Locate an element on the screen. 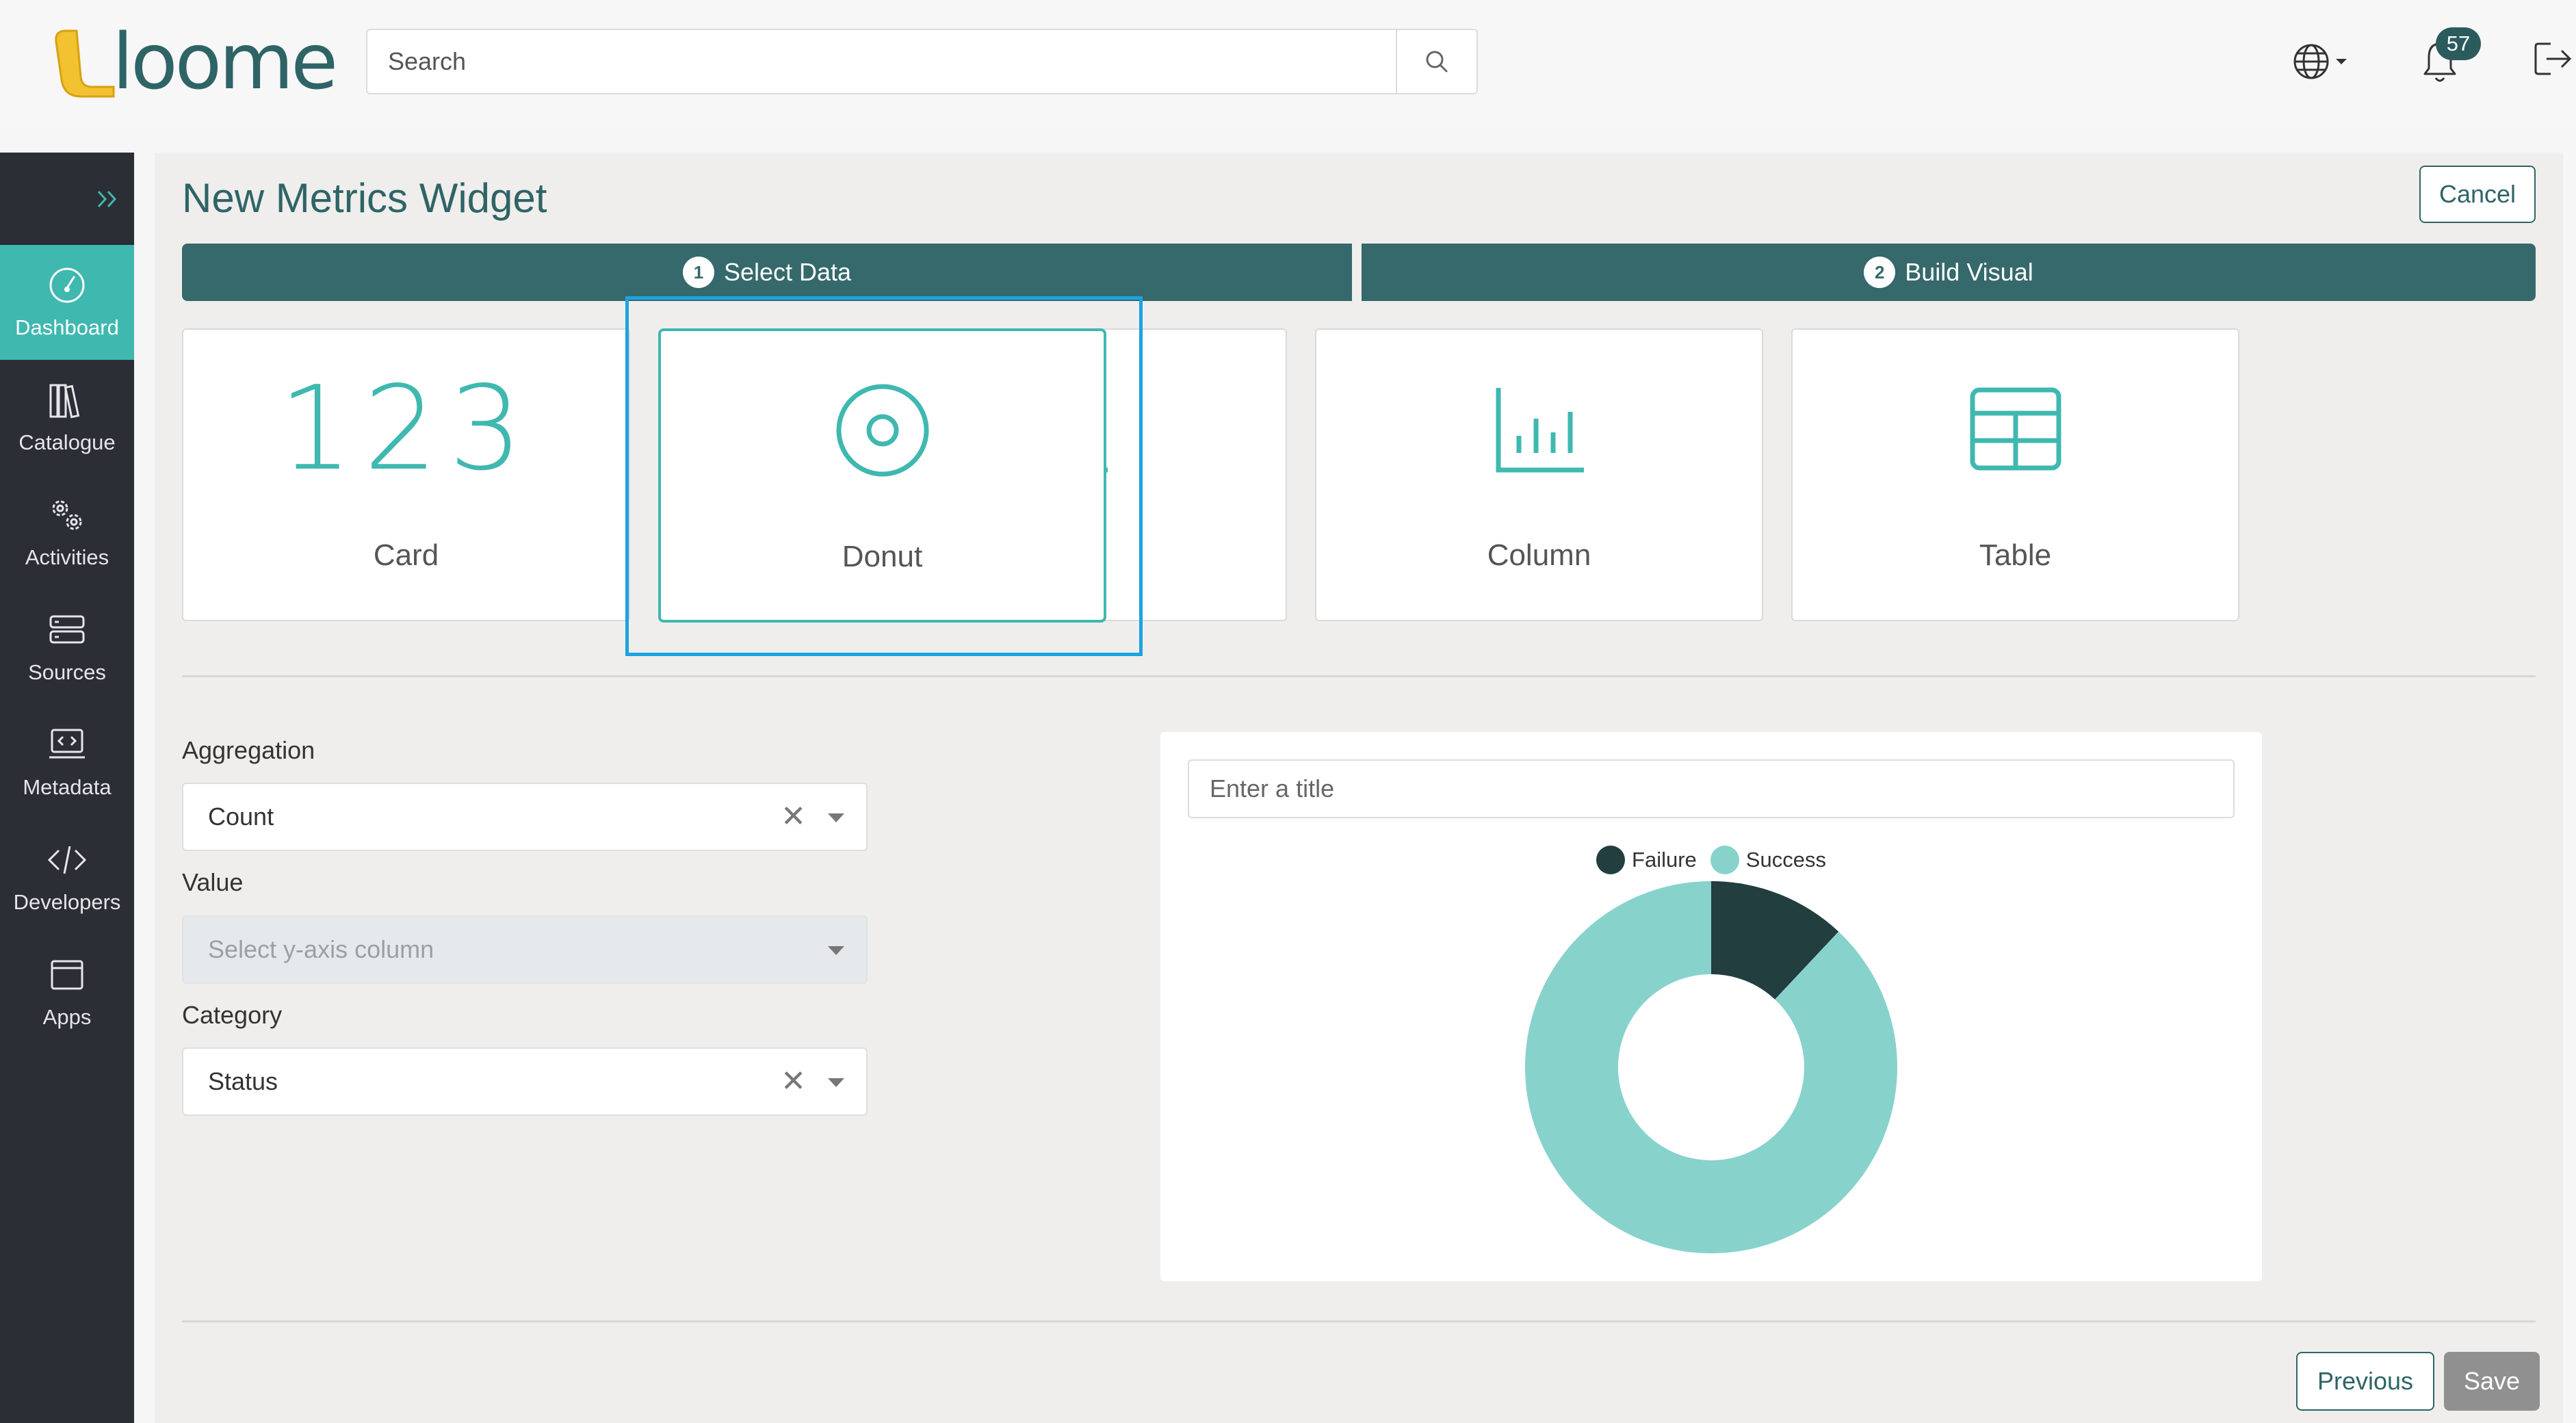  search-button is located at coordinates (1436, 61).